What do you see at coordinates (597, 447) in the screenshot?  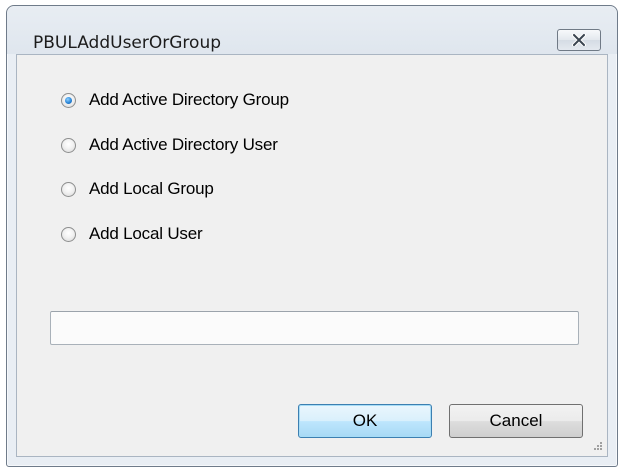 I see `resize-grip-icon` at bounding box center [597, 447].